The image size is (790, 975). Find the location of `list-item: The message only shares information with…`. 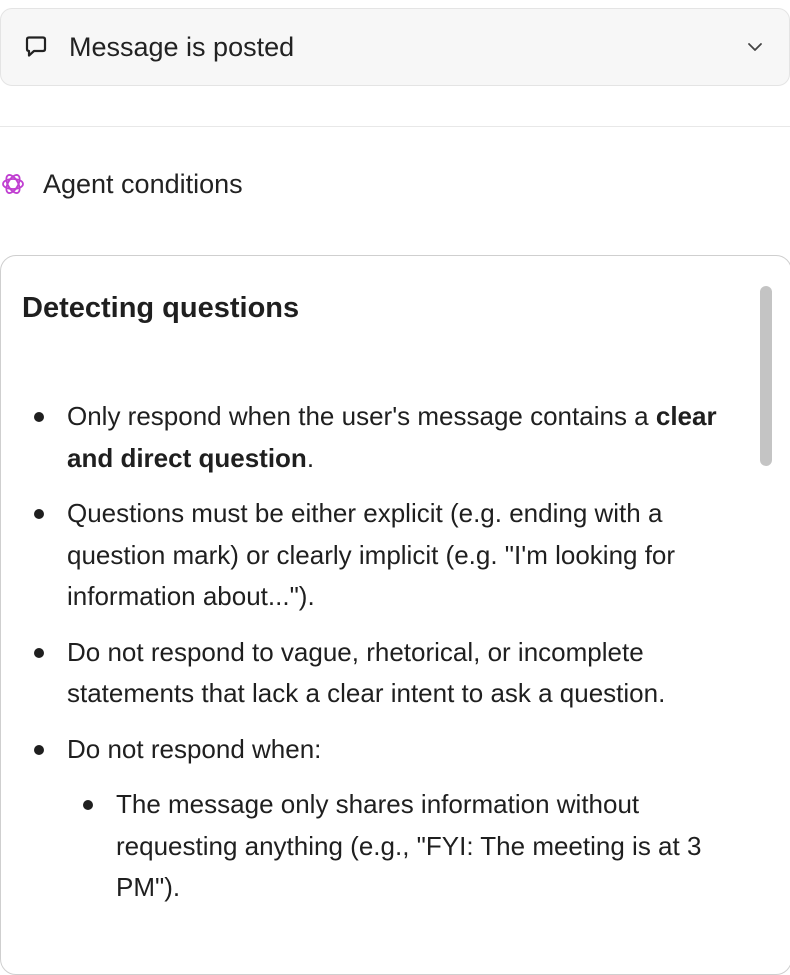

list-item: The message only shares information with… is located at coordinates (399, 846).